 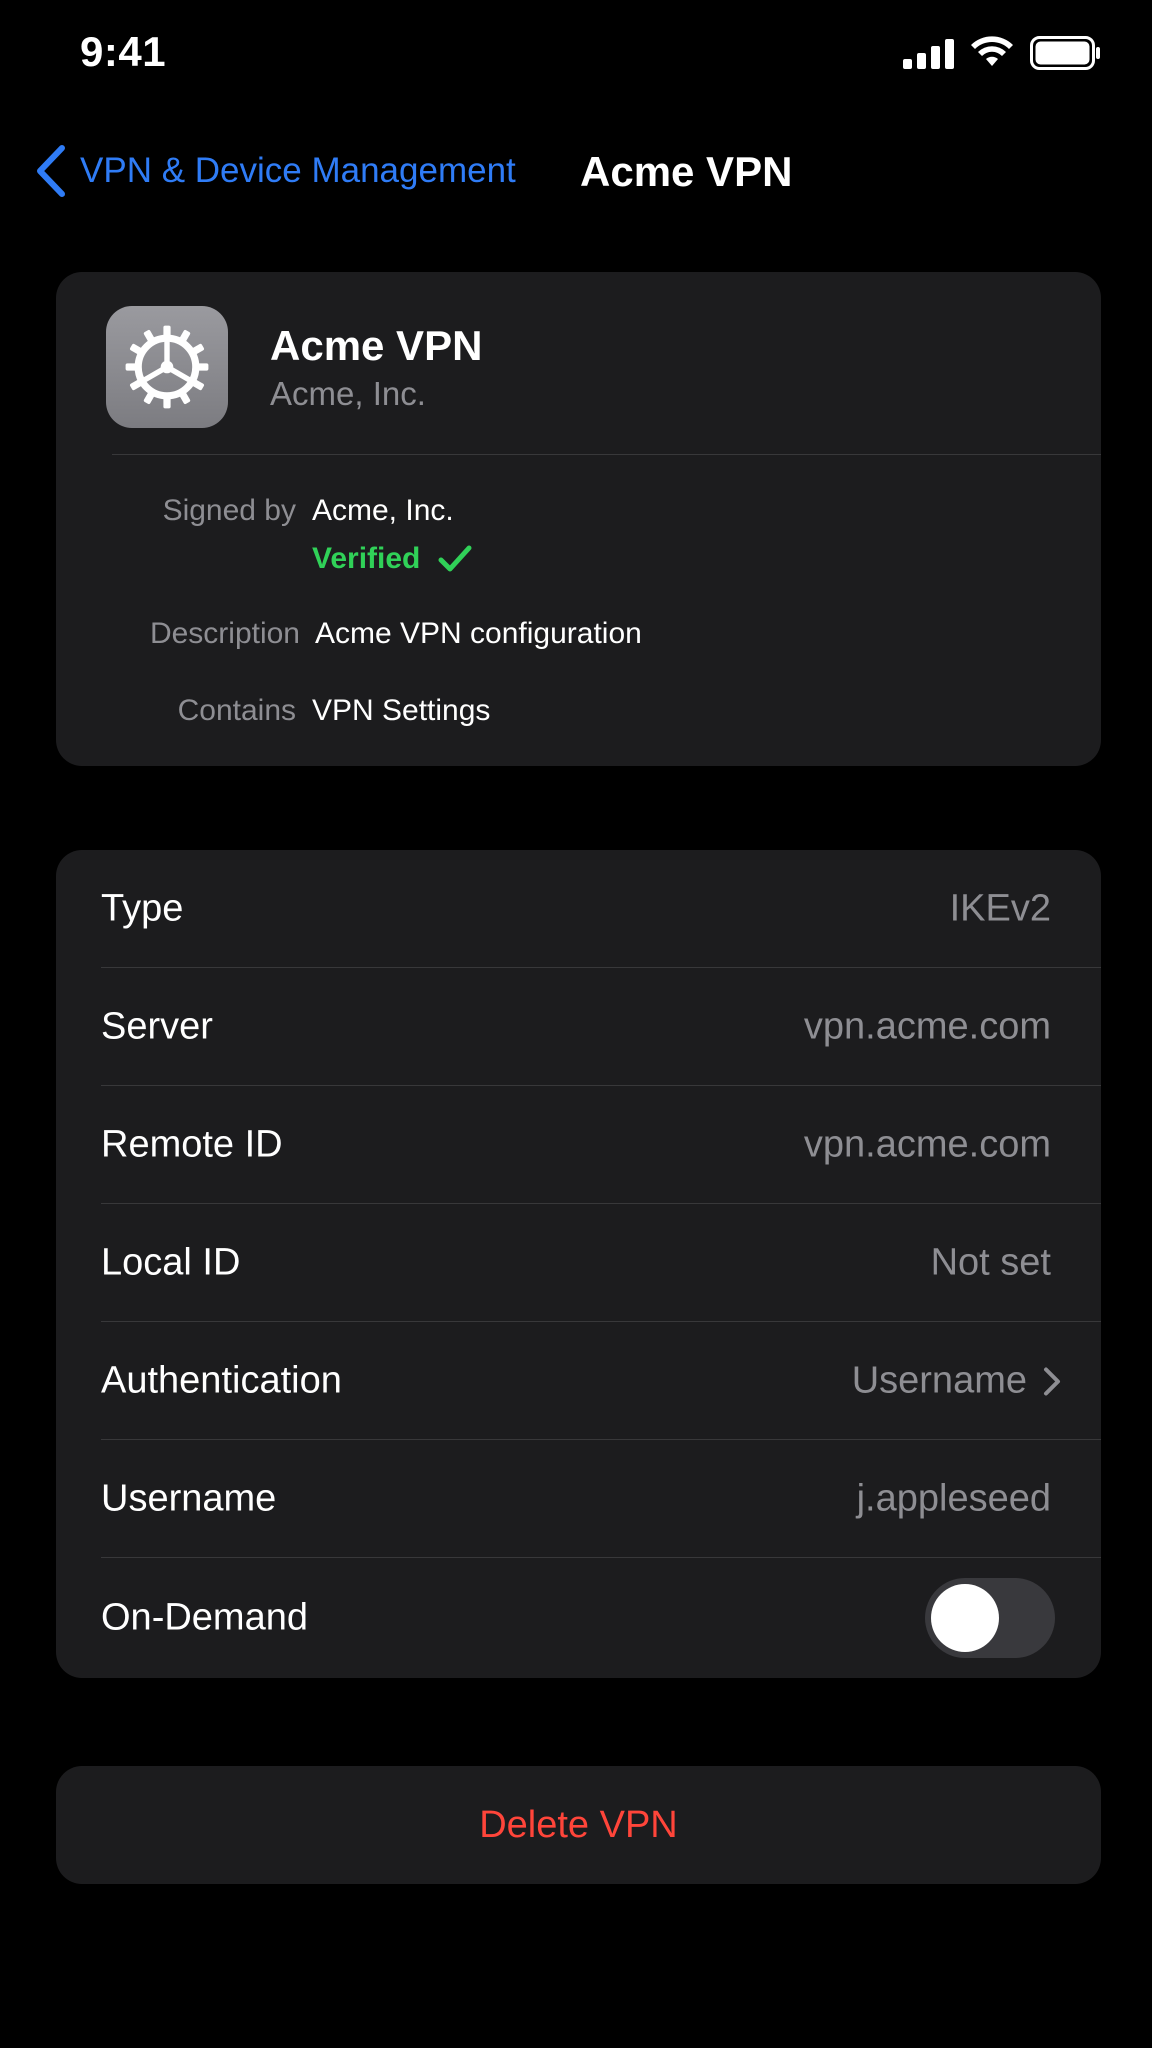 What do you see at coordinates (928, 53) in the screenshot?
I see `cellular-signal-icon` at bounding box center [928, 53].